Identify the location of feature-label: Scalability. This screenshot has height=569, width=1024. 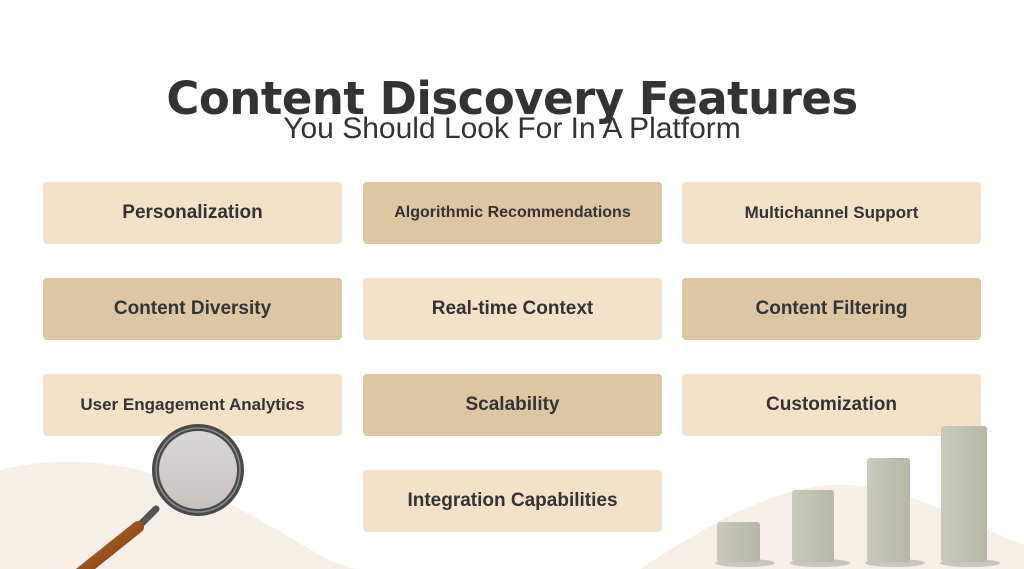
(512, 404).